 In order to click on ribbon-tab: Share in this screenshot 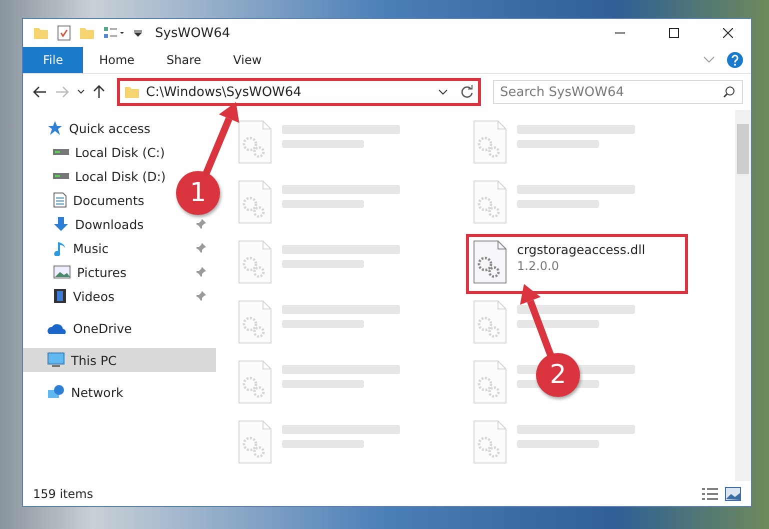, I will do `click(184, 60)`.